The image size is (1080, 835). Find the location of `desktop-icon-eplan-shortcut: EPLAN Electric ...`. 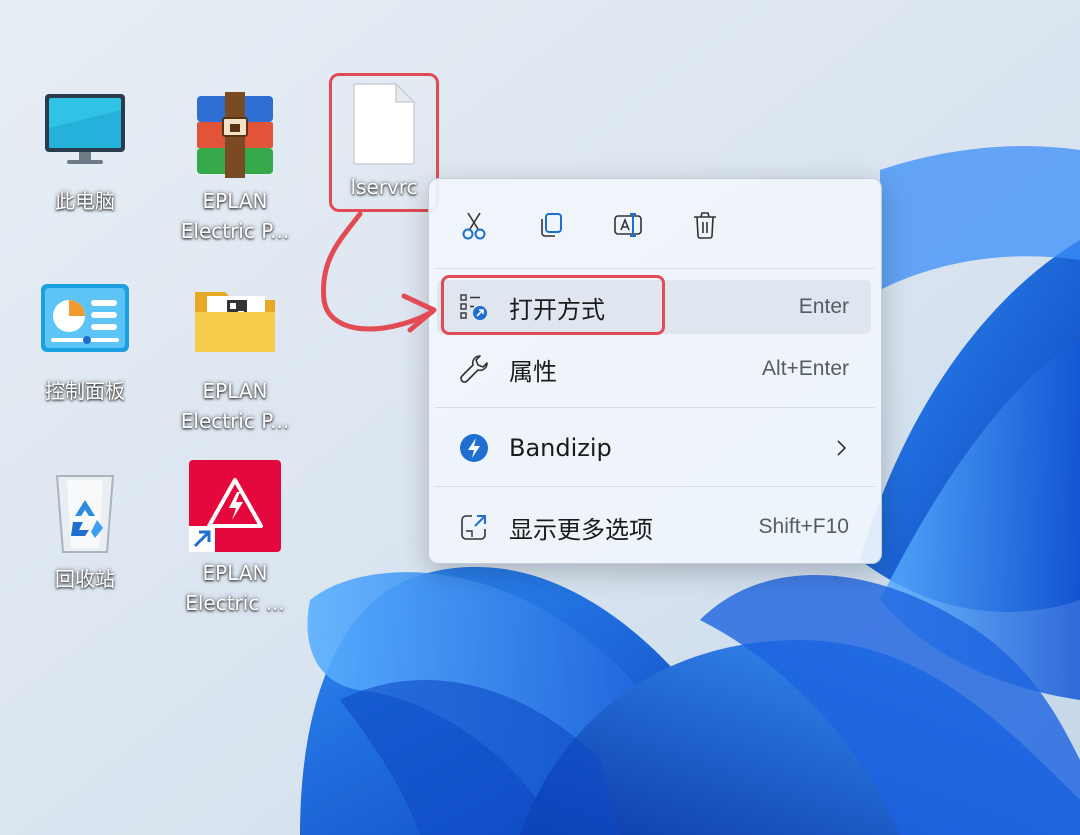

desktop-icon-eplan-shortcut: EPLAN Electric ... is located at coordinates (235, 539).